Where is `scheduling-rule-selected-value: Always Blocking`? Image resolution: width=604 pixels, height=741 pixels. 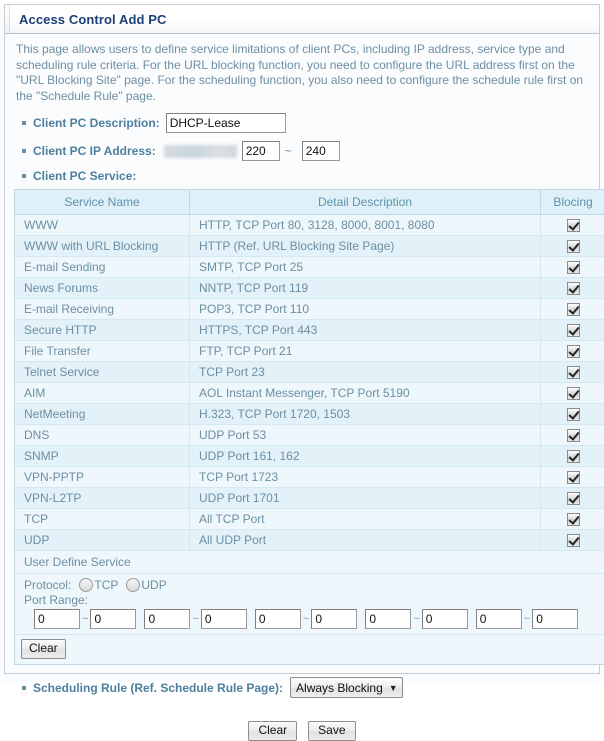 scheduling-rule-selected-value: Always Blocking is located at coordinates (339, 688).